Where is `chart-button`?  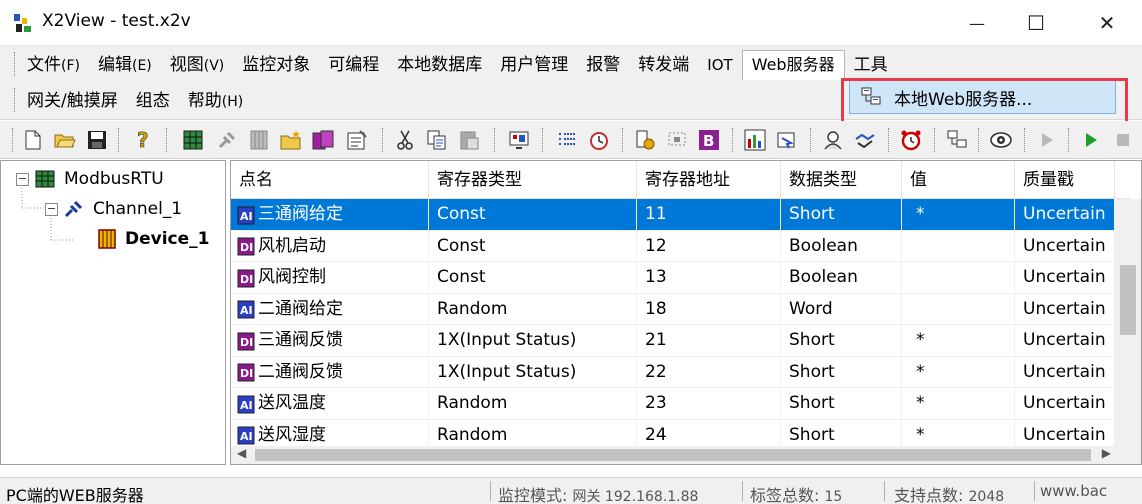
chart-button is located at coordinates (755, 140).